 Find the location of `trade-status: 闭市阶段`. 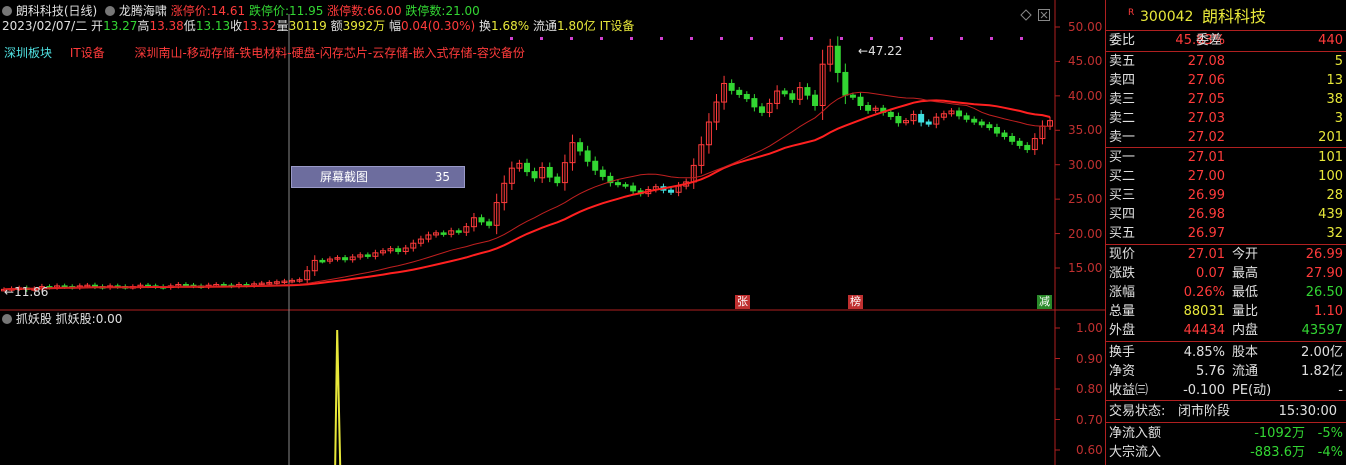

trade-status: 闭市阶段 is located at coordinates (1204, 411).